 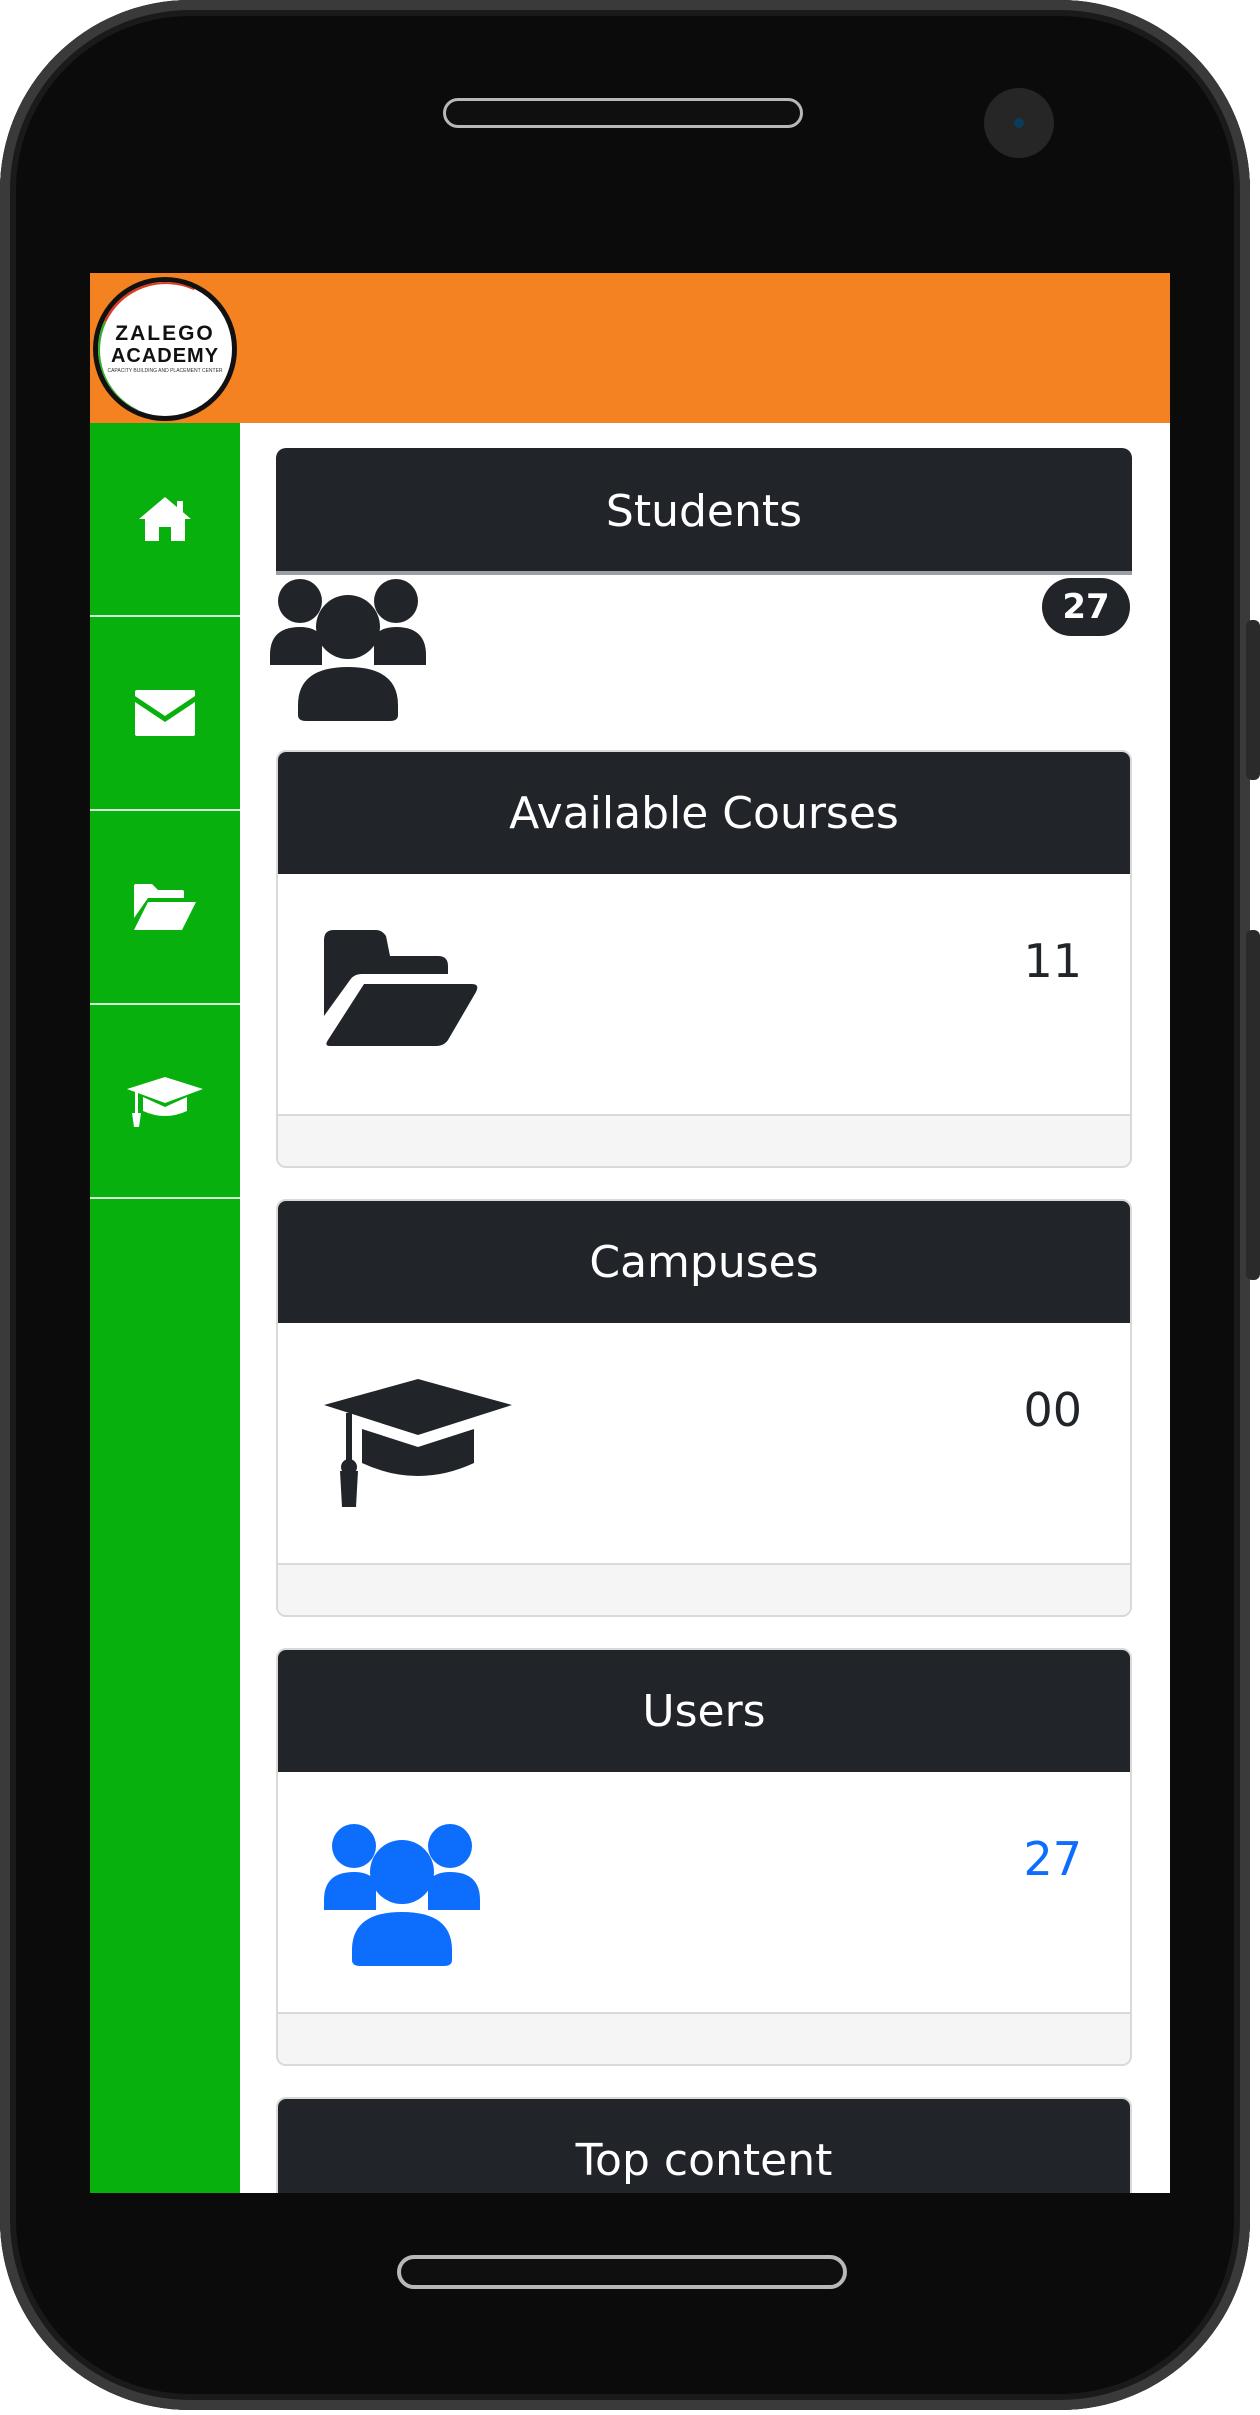 I want to click on front-camera, so click(x=1019, y=123).